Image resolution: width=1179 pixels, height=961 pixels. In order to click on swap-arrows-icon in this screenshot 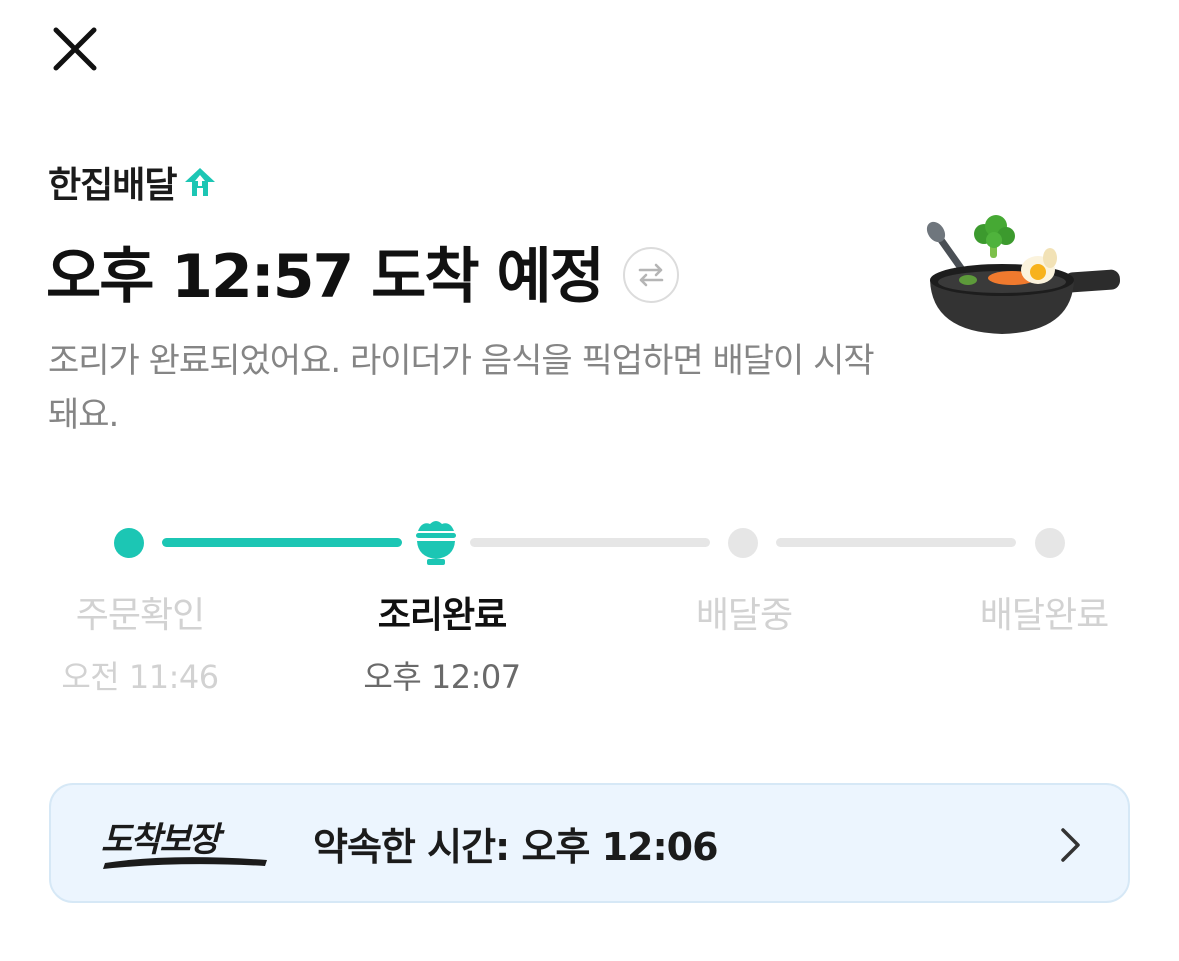, I will do `click(651, 274)`.